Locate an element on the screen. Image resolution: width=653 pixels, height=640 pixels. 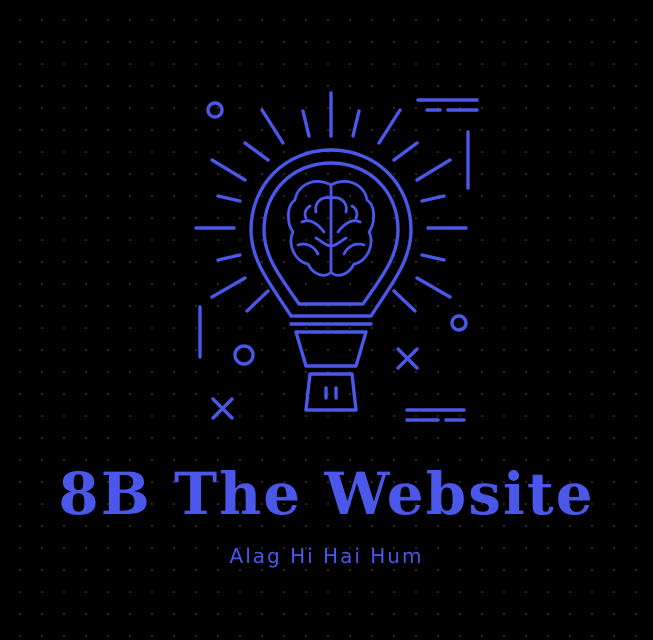
tagline: Alag Hi Hai Hum is located at coordinates (326, 556).